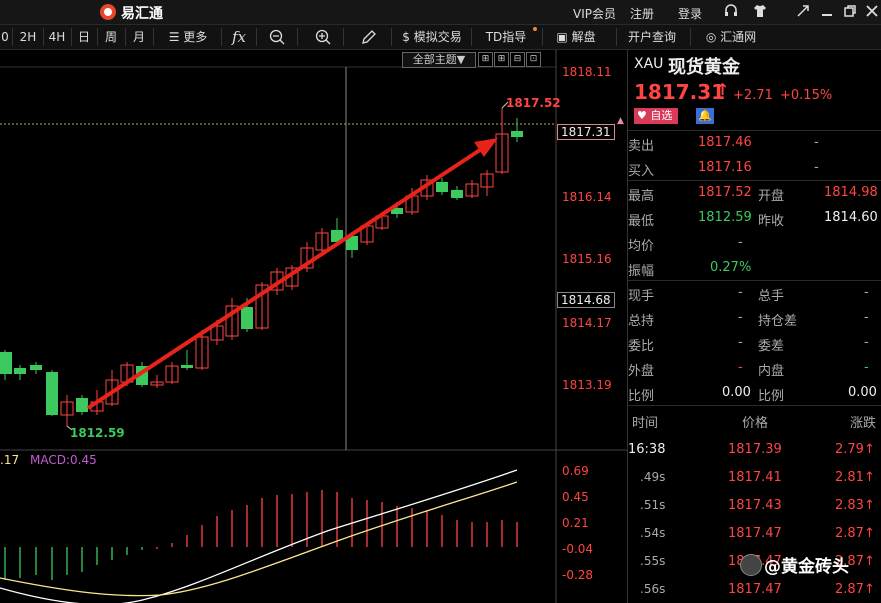 The image size is (881, 603). Describe the element at coordinates (866, 292) in the screenshot. I see `total-hand-value: -` at that location.